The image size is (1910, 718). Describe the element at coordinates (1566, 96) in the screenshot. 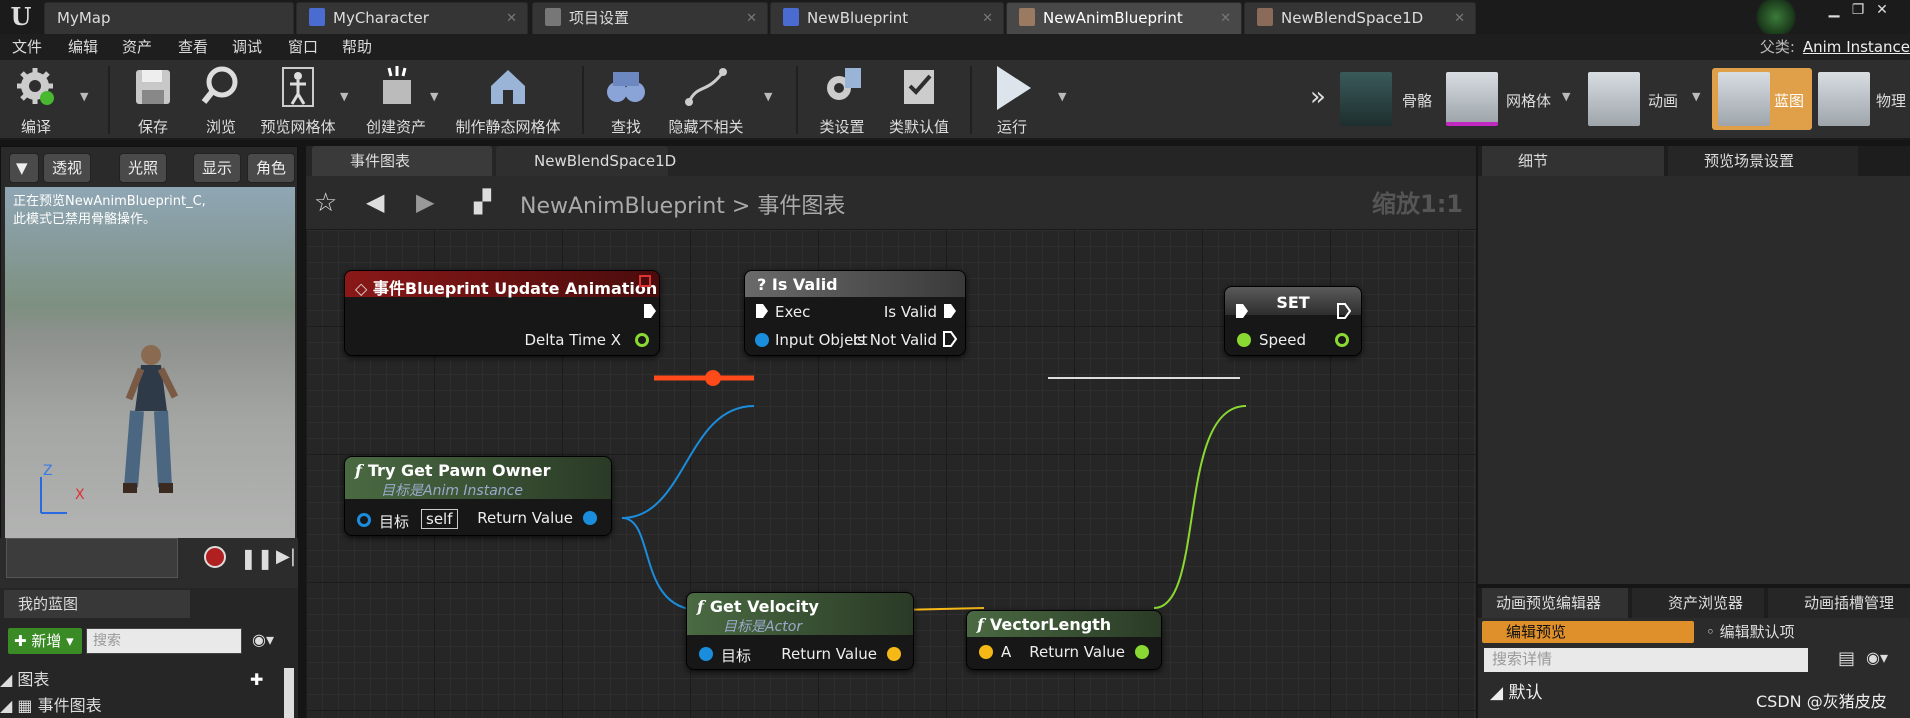

I see `mesh-mode-chevron-icon: ▼` at that location.